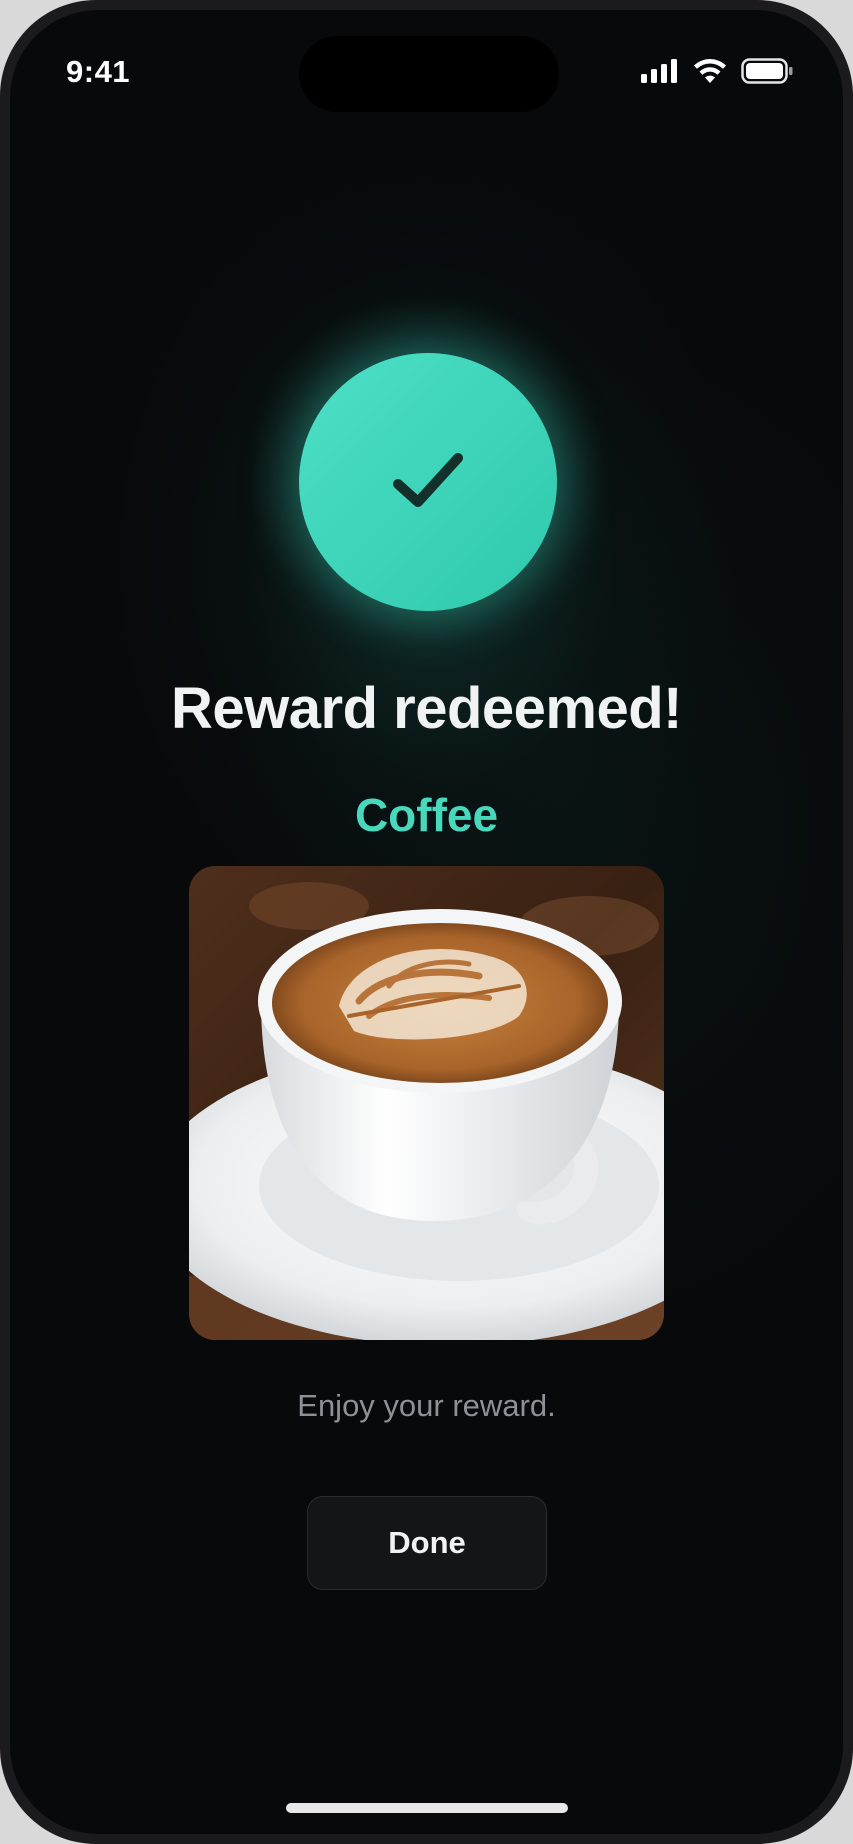 This screenshot has width=853, height=1844. I want to click on checkmark-icon, so click(428, 482).